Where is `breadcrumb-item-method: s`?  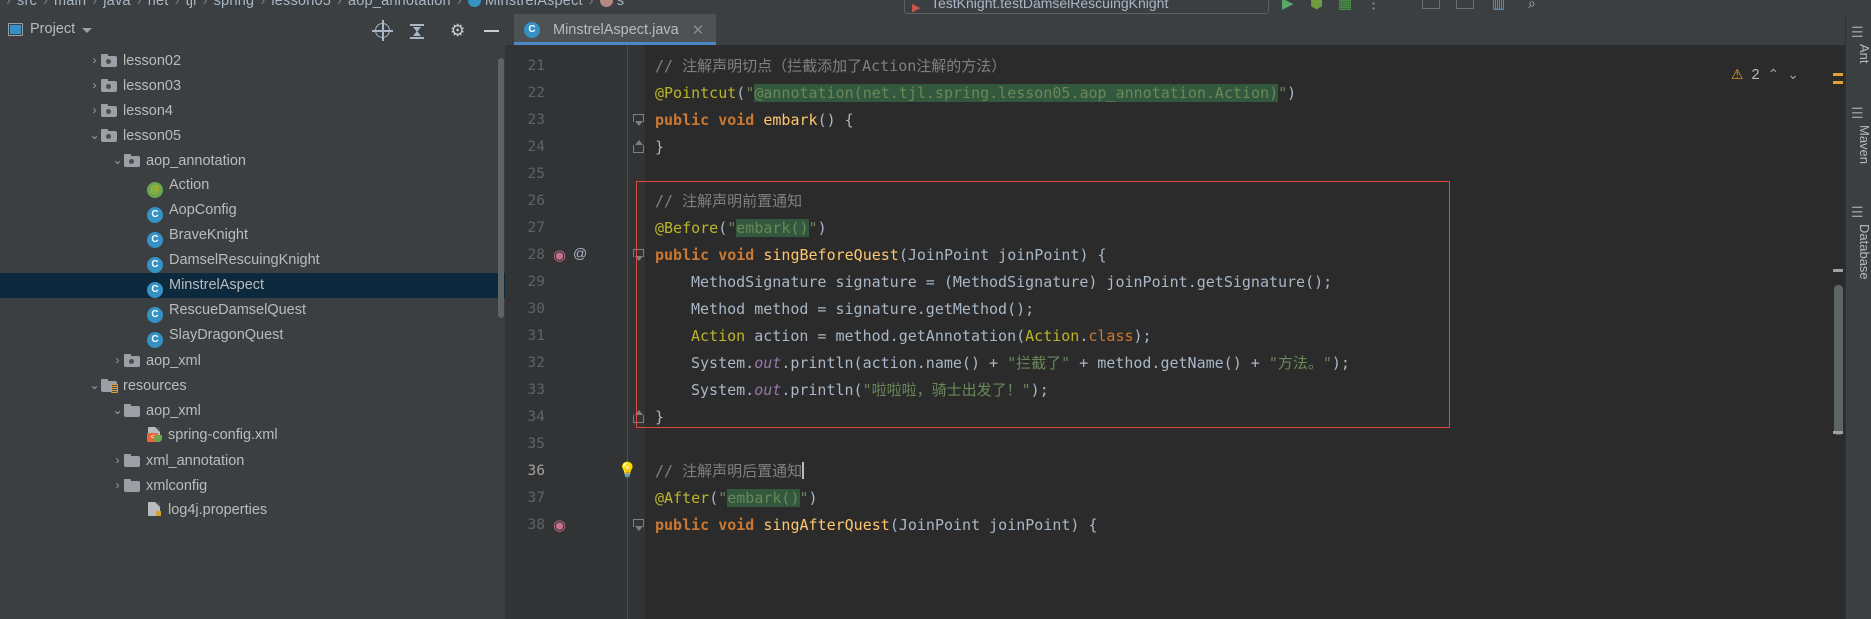 breadcrumb-item-method: s is located at coordinates (611, 4).